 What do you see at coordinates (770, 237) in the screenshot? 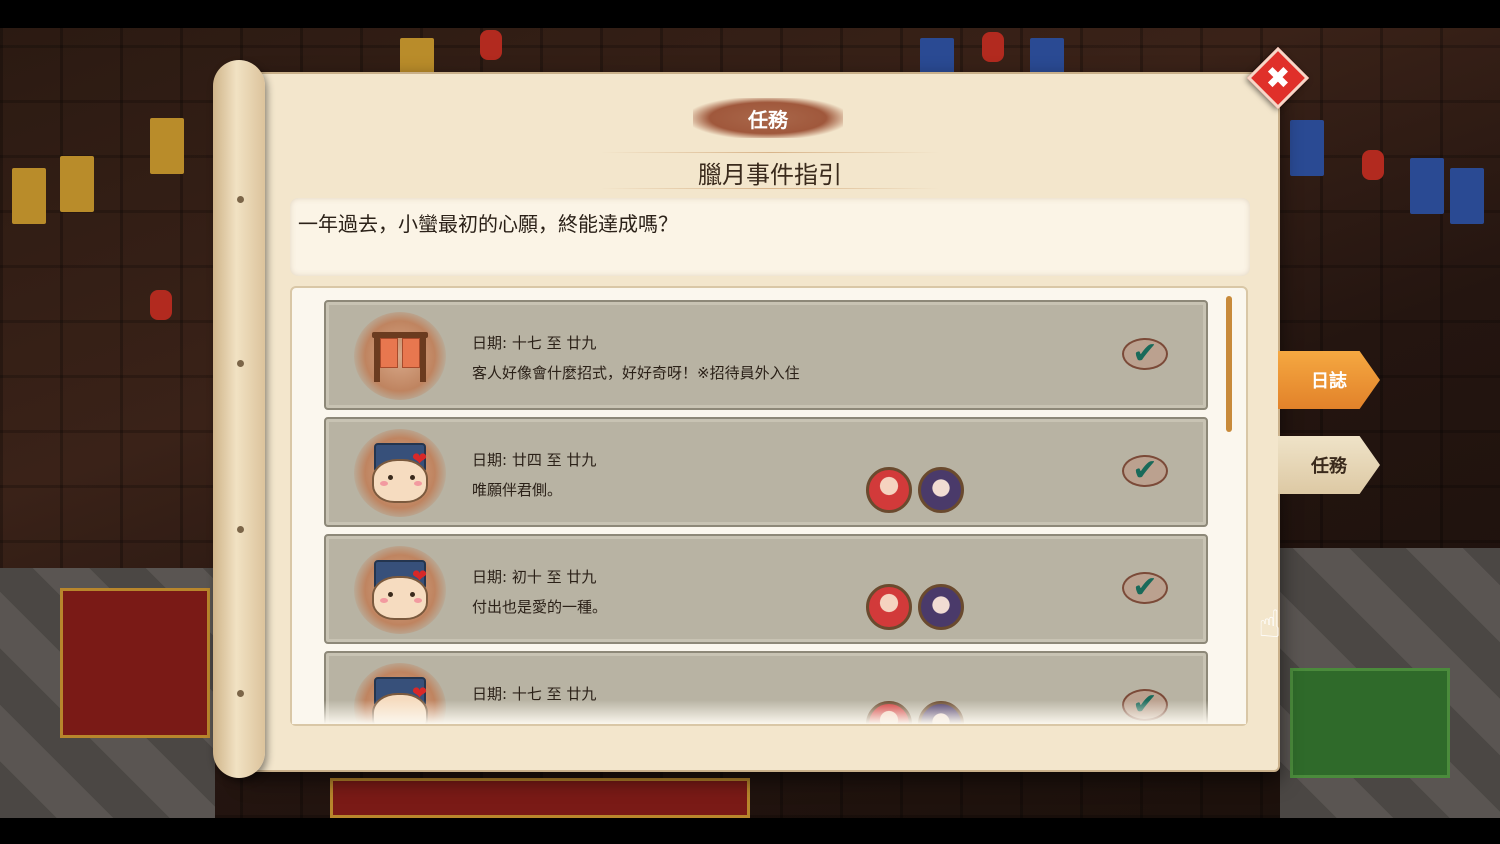
I see `description-box: 一年過去，小蠻最初的心願，終能達成嗎？` at bounding box center [770, 237].